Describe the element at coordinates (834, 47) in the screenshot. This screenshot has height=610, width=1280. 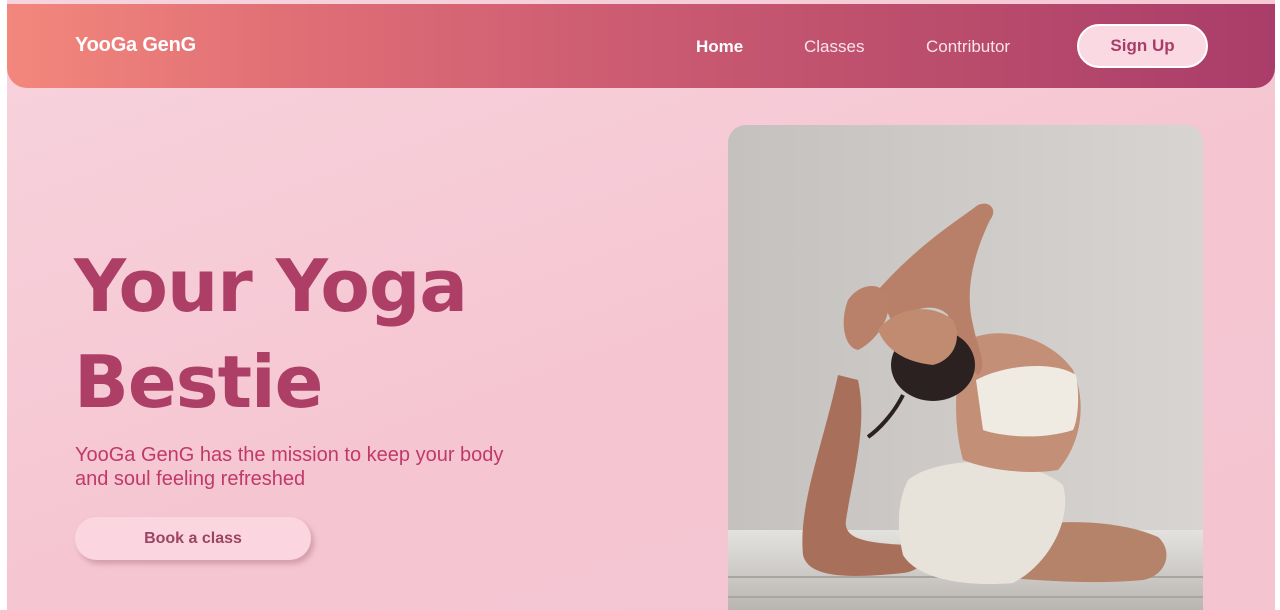
I see `nav-link-classes: Classes` at that location.